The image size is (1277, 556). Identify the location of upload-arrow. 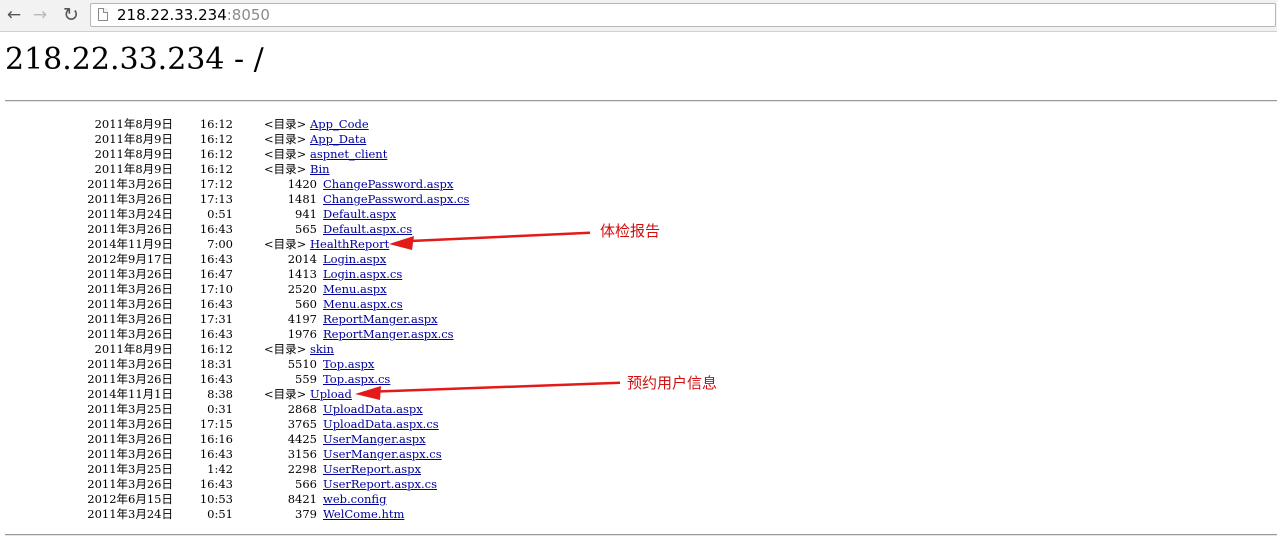
(487, 390).